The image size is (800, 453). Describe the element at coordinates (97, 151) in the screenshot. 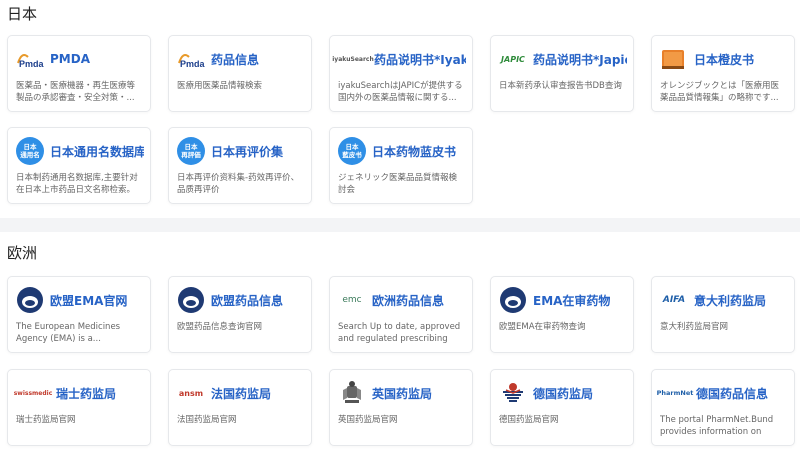

I see `card-title: 日本通用名数据库` at that location.